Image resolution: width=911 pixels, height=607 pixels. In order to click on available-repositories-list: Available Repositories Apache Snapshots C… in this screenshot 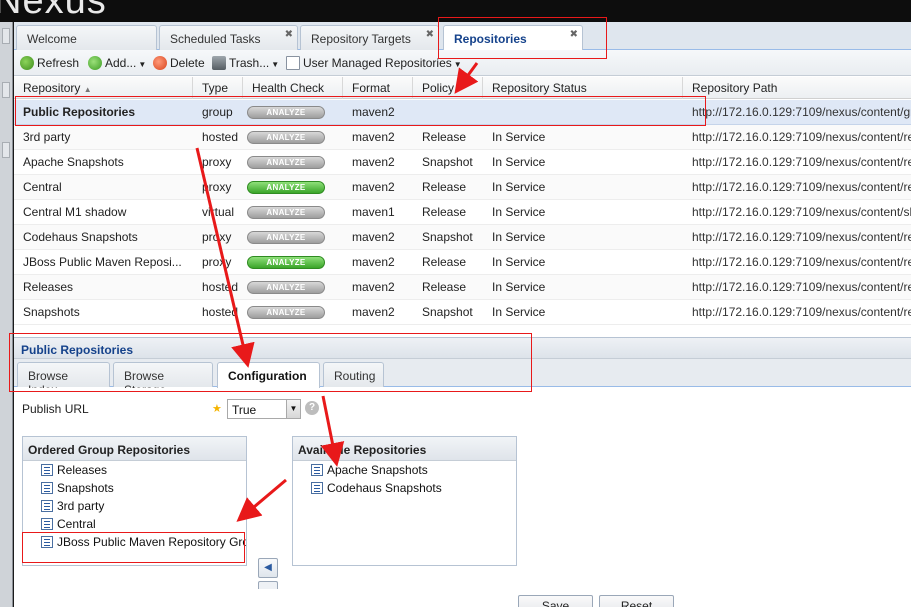, I will do `click(404, 501)`.